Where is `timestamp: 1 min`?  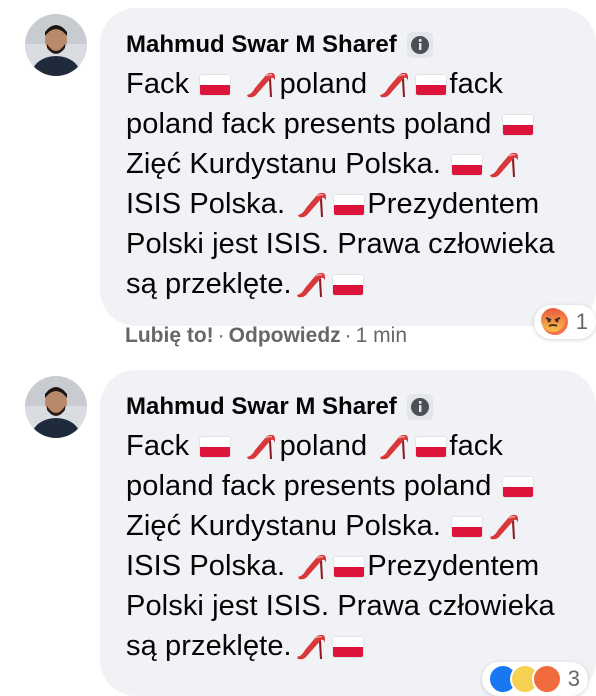
timestamp: 1 min is located at coordinates (381, 335).